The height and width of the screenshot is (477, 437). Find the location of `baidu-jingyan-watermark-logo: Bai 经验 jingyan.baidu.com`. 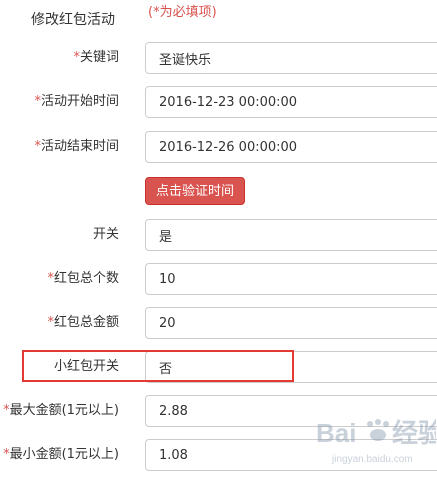

baidu-jingyan-watermark-logo: Bai 经验 jingyan.baidu.com is located at coordinates (376, 441).